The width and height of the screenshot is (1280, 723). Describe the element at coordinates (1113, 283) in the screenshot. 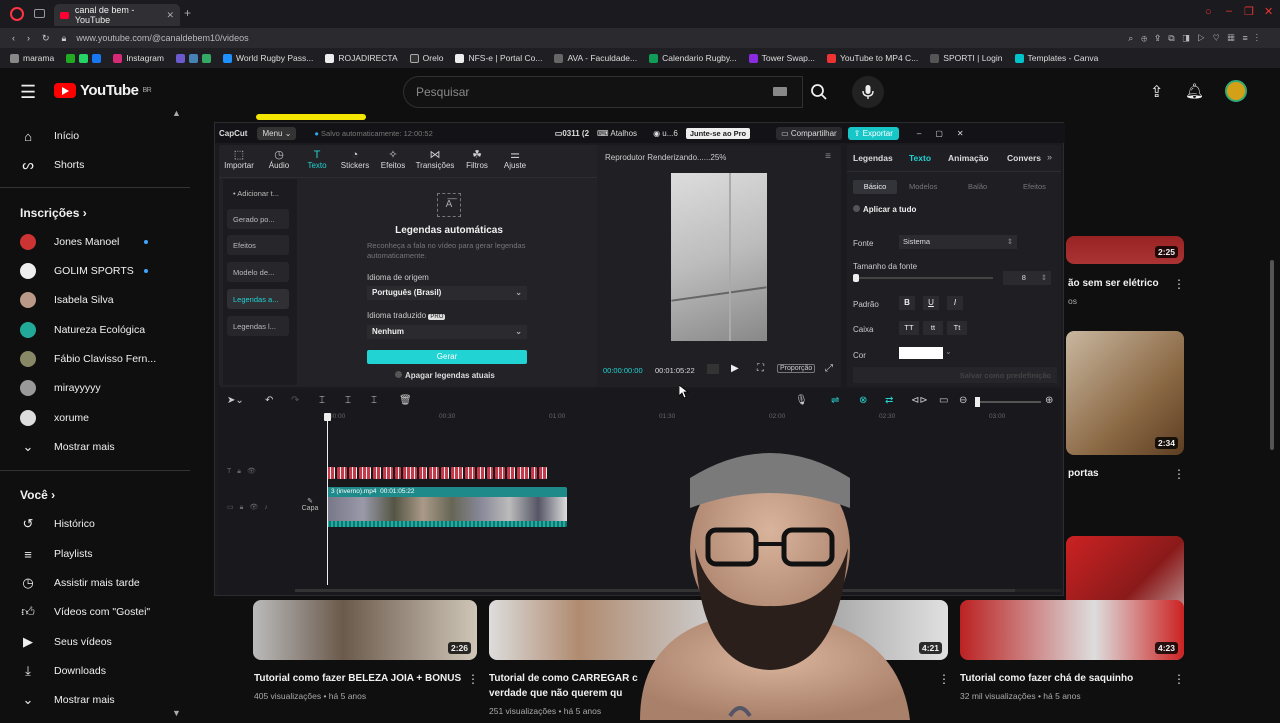

I see `video-title: ão sem ser elétrico` at that location.